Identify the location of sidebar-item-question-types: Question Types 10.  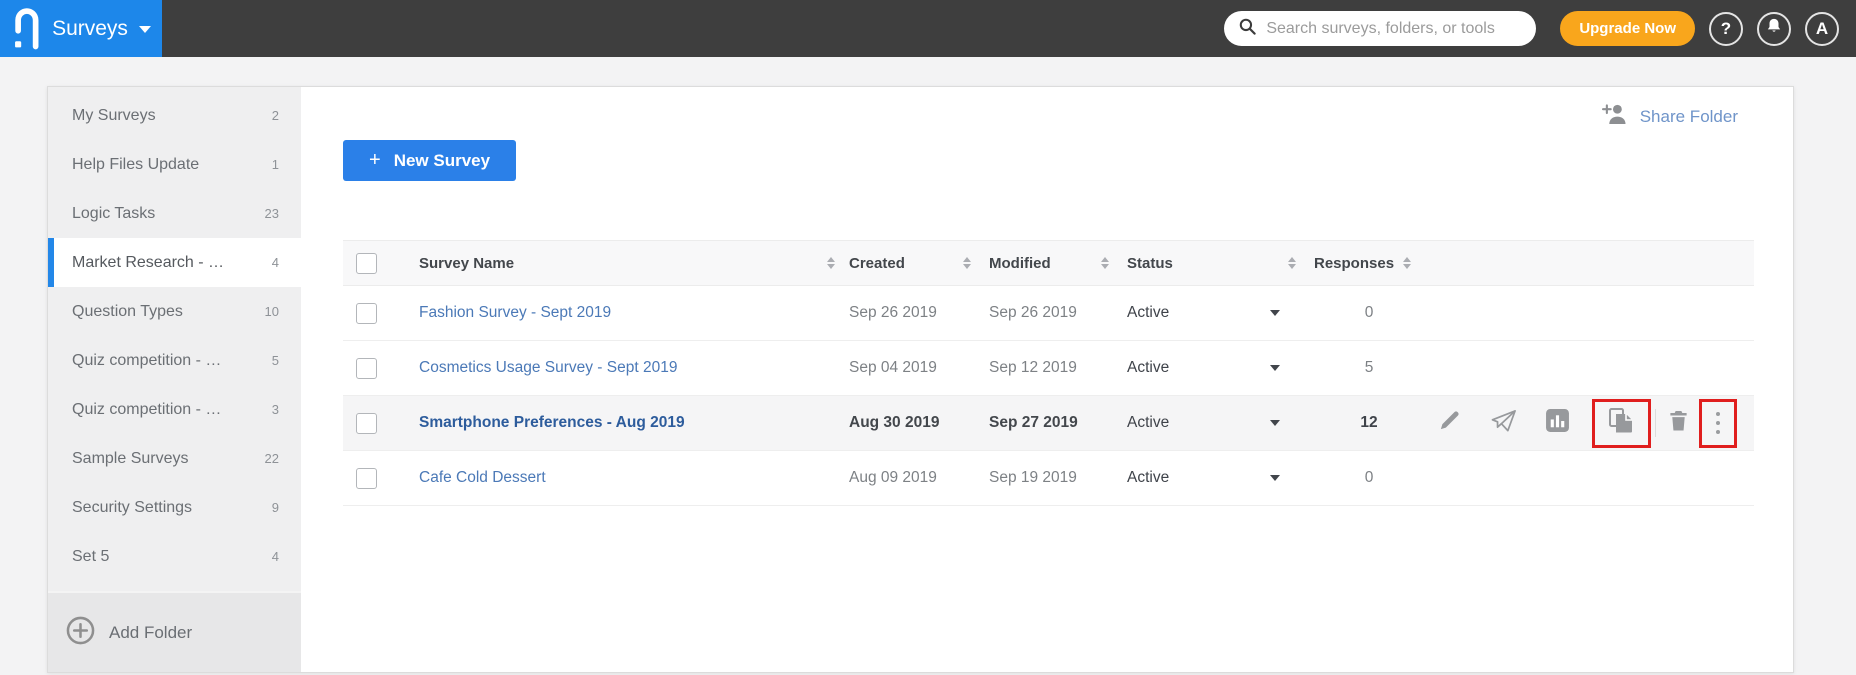
(174, 311).